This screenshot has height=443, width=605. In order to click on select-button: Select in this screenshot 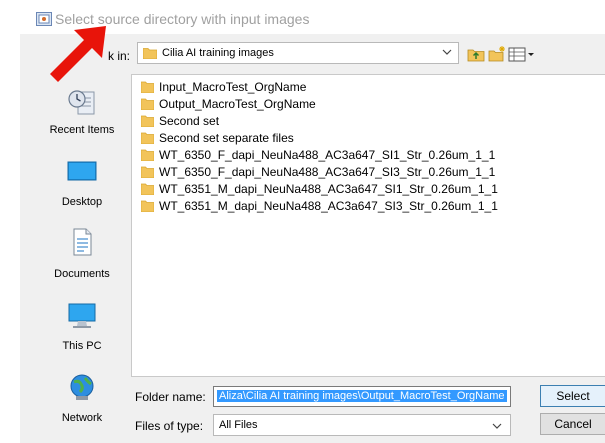, I will do `click(572, 396)`.